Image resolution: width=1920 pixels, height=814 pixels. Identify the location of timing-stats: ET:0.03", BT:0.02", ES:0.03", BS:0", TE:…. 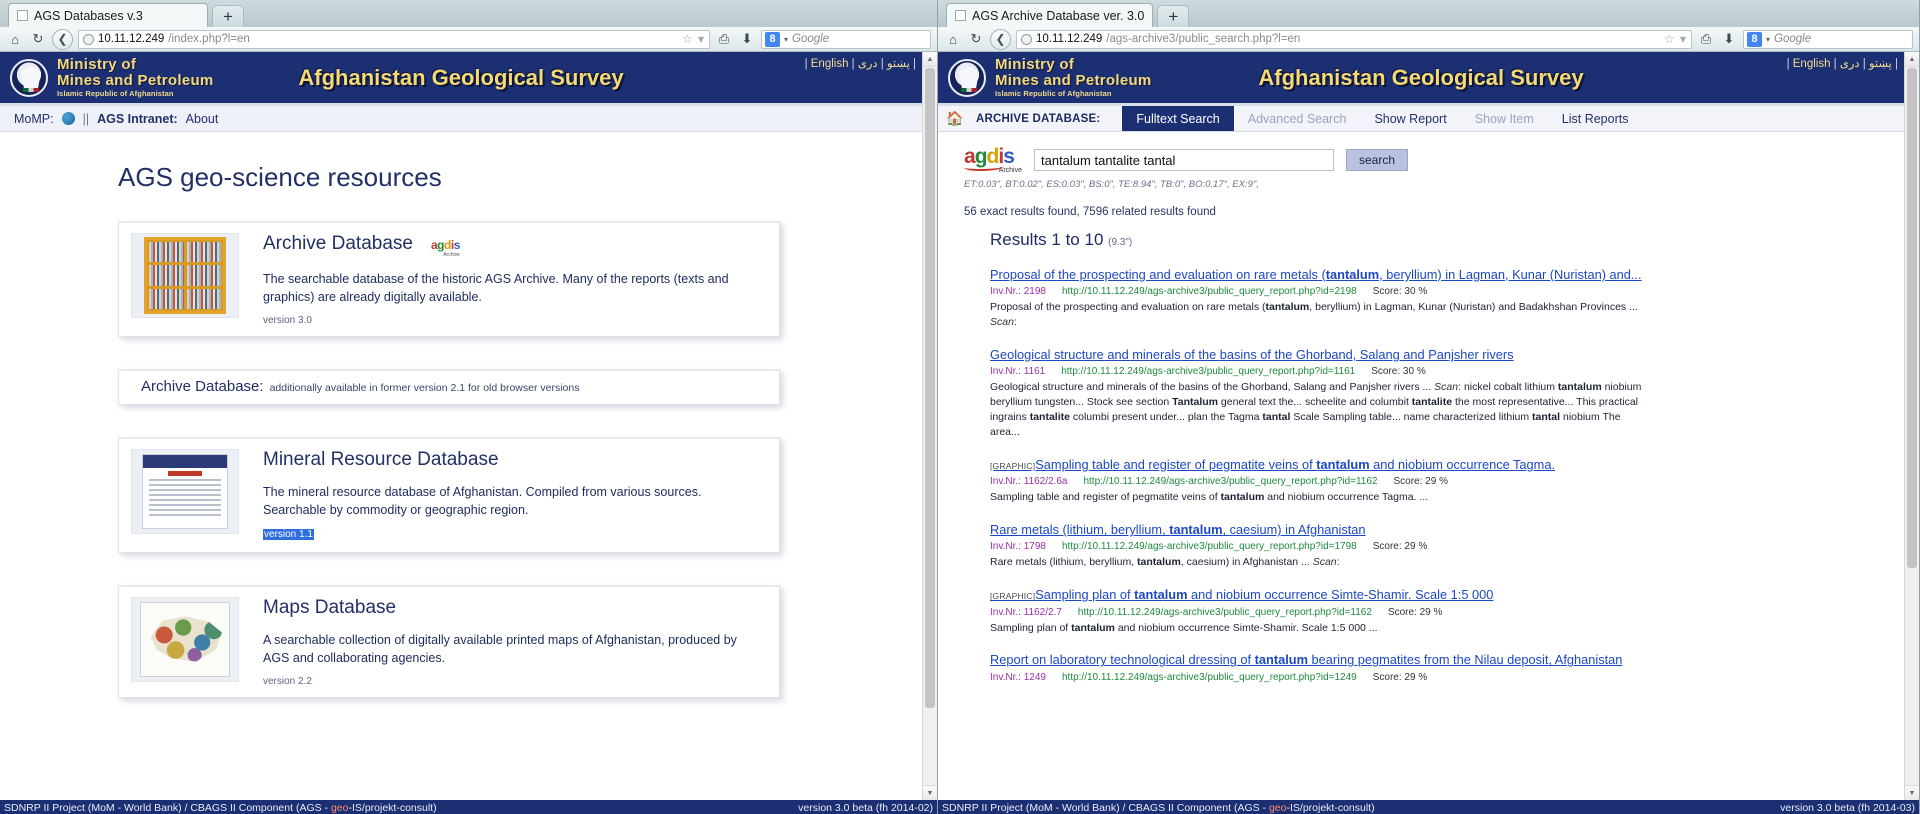
(1111, 184).